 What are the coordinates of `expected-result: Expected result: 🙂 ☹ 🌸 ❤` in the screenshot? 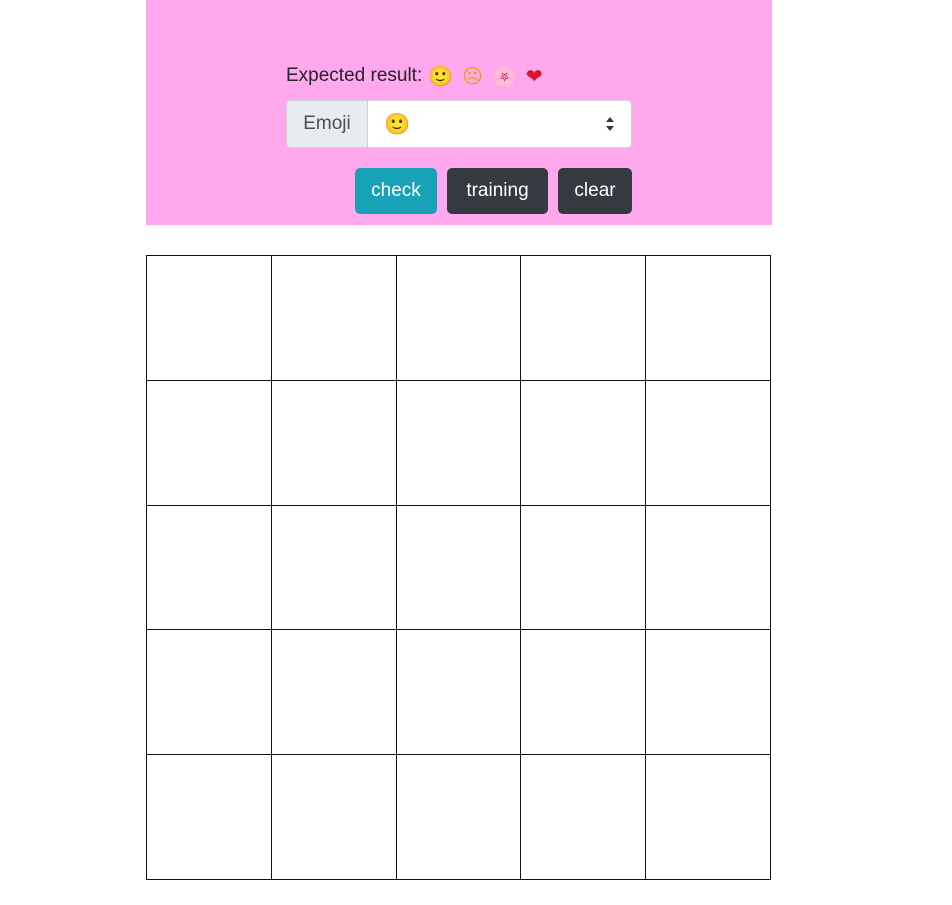 It's located at (419, 76).